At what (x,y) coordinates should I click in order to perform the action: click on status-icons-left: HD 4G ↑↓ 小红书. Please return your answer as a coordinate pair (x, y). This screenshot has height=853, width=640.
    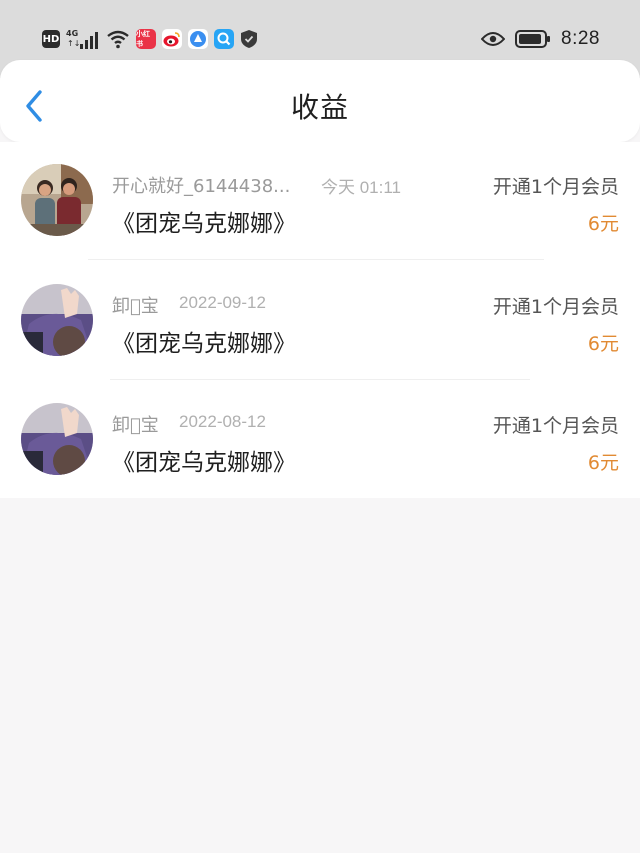
    Looking at the image, I should click on (150, 39).